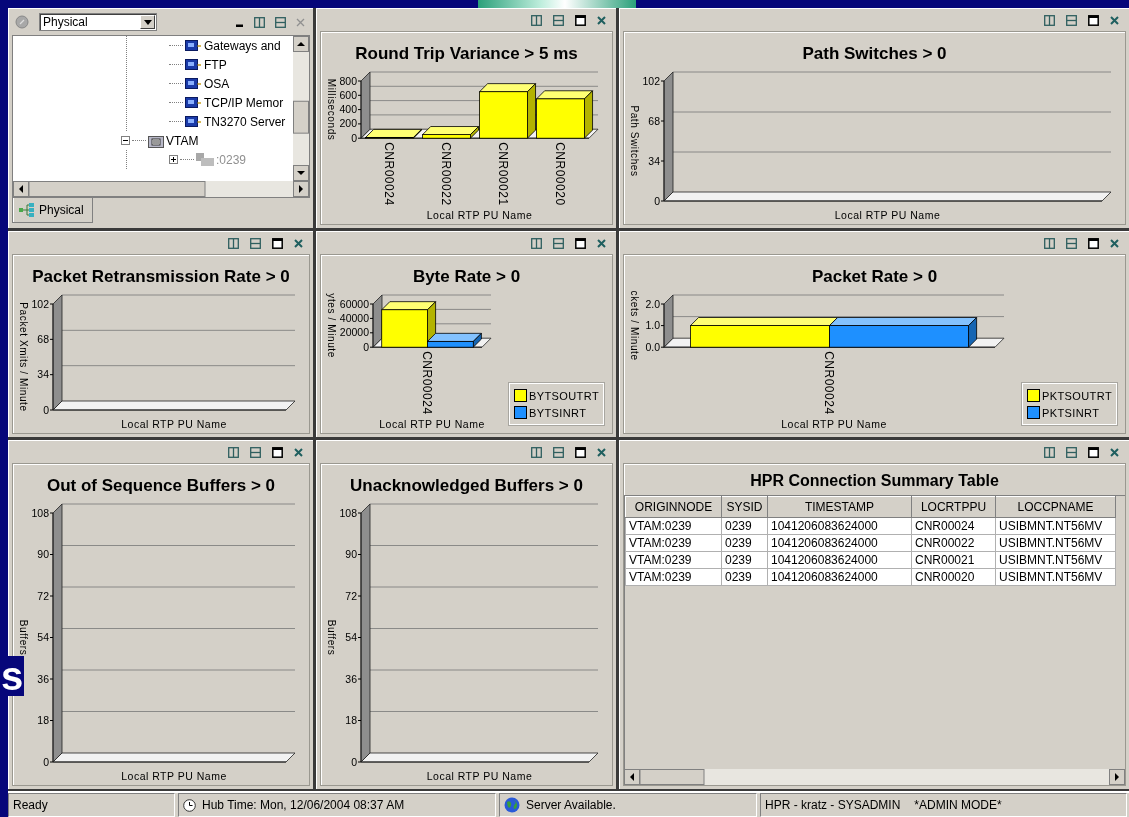  What do you see at coordinates (354, 303) in the screenshot?
I see `tick-label: 60000` at bounding box center [354, 303].